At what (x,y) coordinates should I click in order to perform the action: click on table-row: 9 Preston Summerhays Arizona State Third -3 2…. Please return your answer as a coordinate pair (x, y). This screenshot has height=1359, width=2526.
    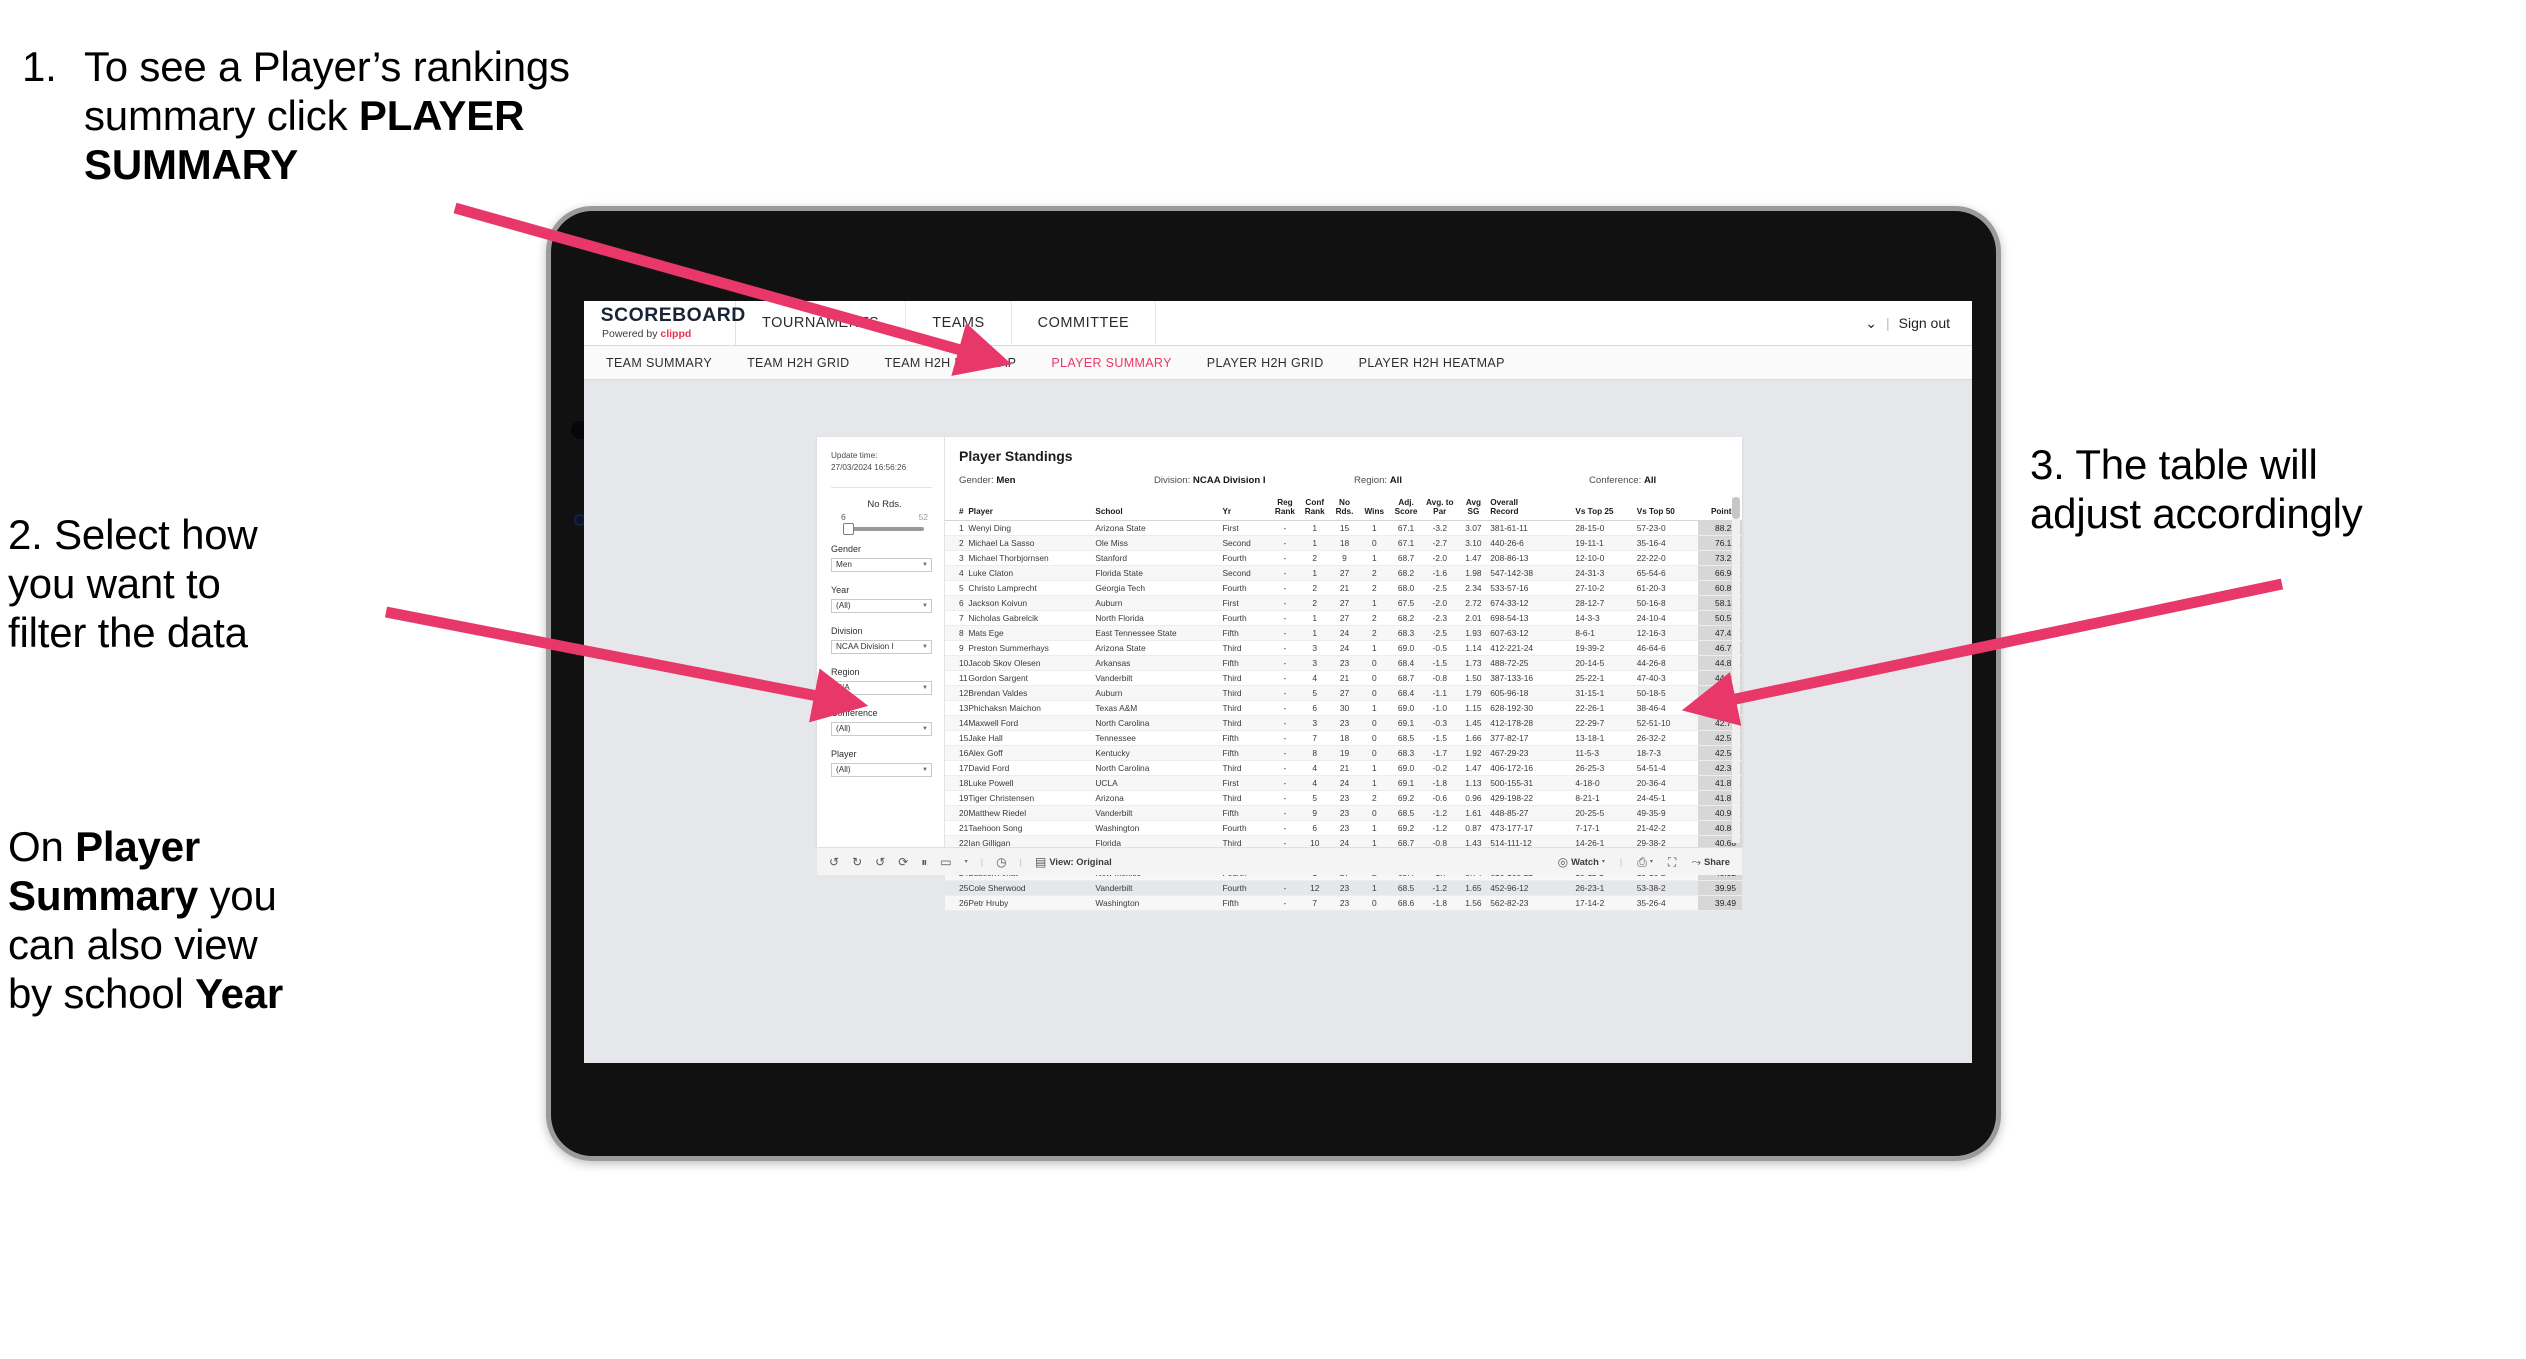
    Looking at the image, I should click on (1343, 648).